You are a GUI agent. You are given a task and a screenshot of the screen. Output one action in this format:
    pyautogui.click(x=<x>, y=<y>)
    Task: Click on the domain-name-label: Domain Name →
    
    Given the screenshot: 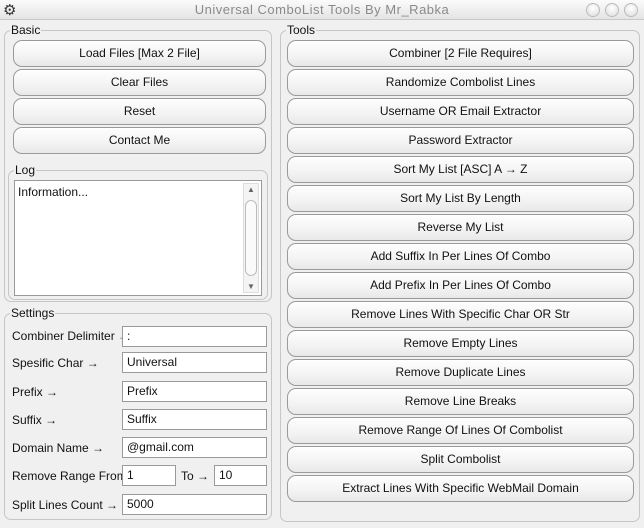 What is the action you would take?
    pyautogui.click(x=58, y=448)
    